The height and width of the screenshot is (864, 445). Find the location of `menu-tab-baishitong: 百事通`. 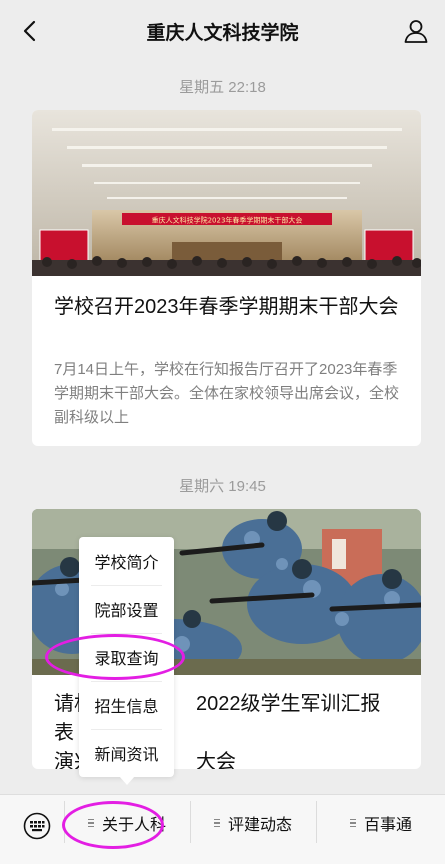

menu-tab-baishitong: 百事通 is located at coordinates (381, 823).